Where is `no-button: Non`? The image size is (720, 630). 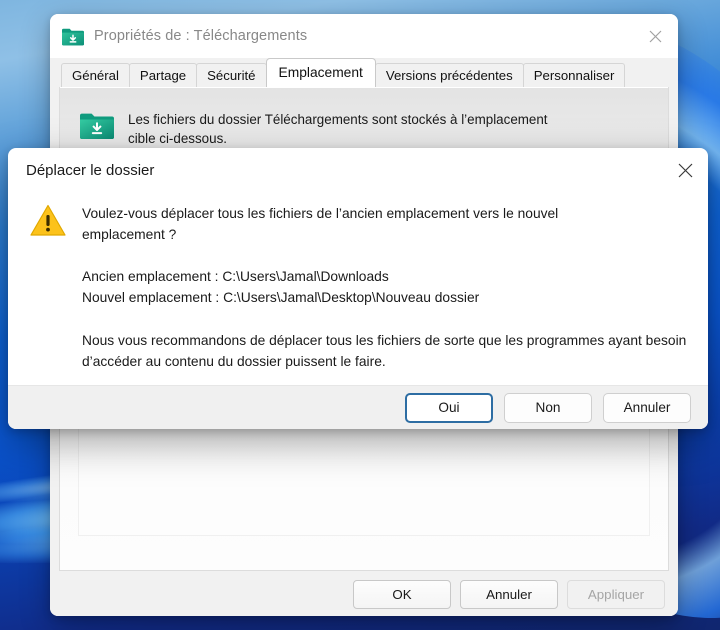 no-button: Non is located at coordinates (548, 407).